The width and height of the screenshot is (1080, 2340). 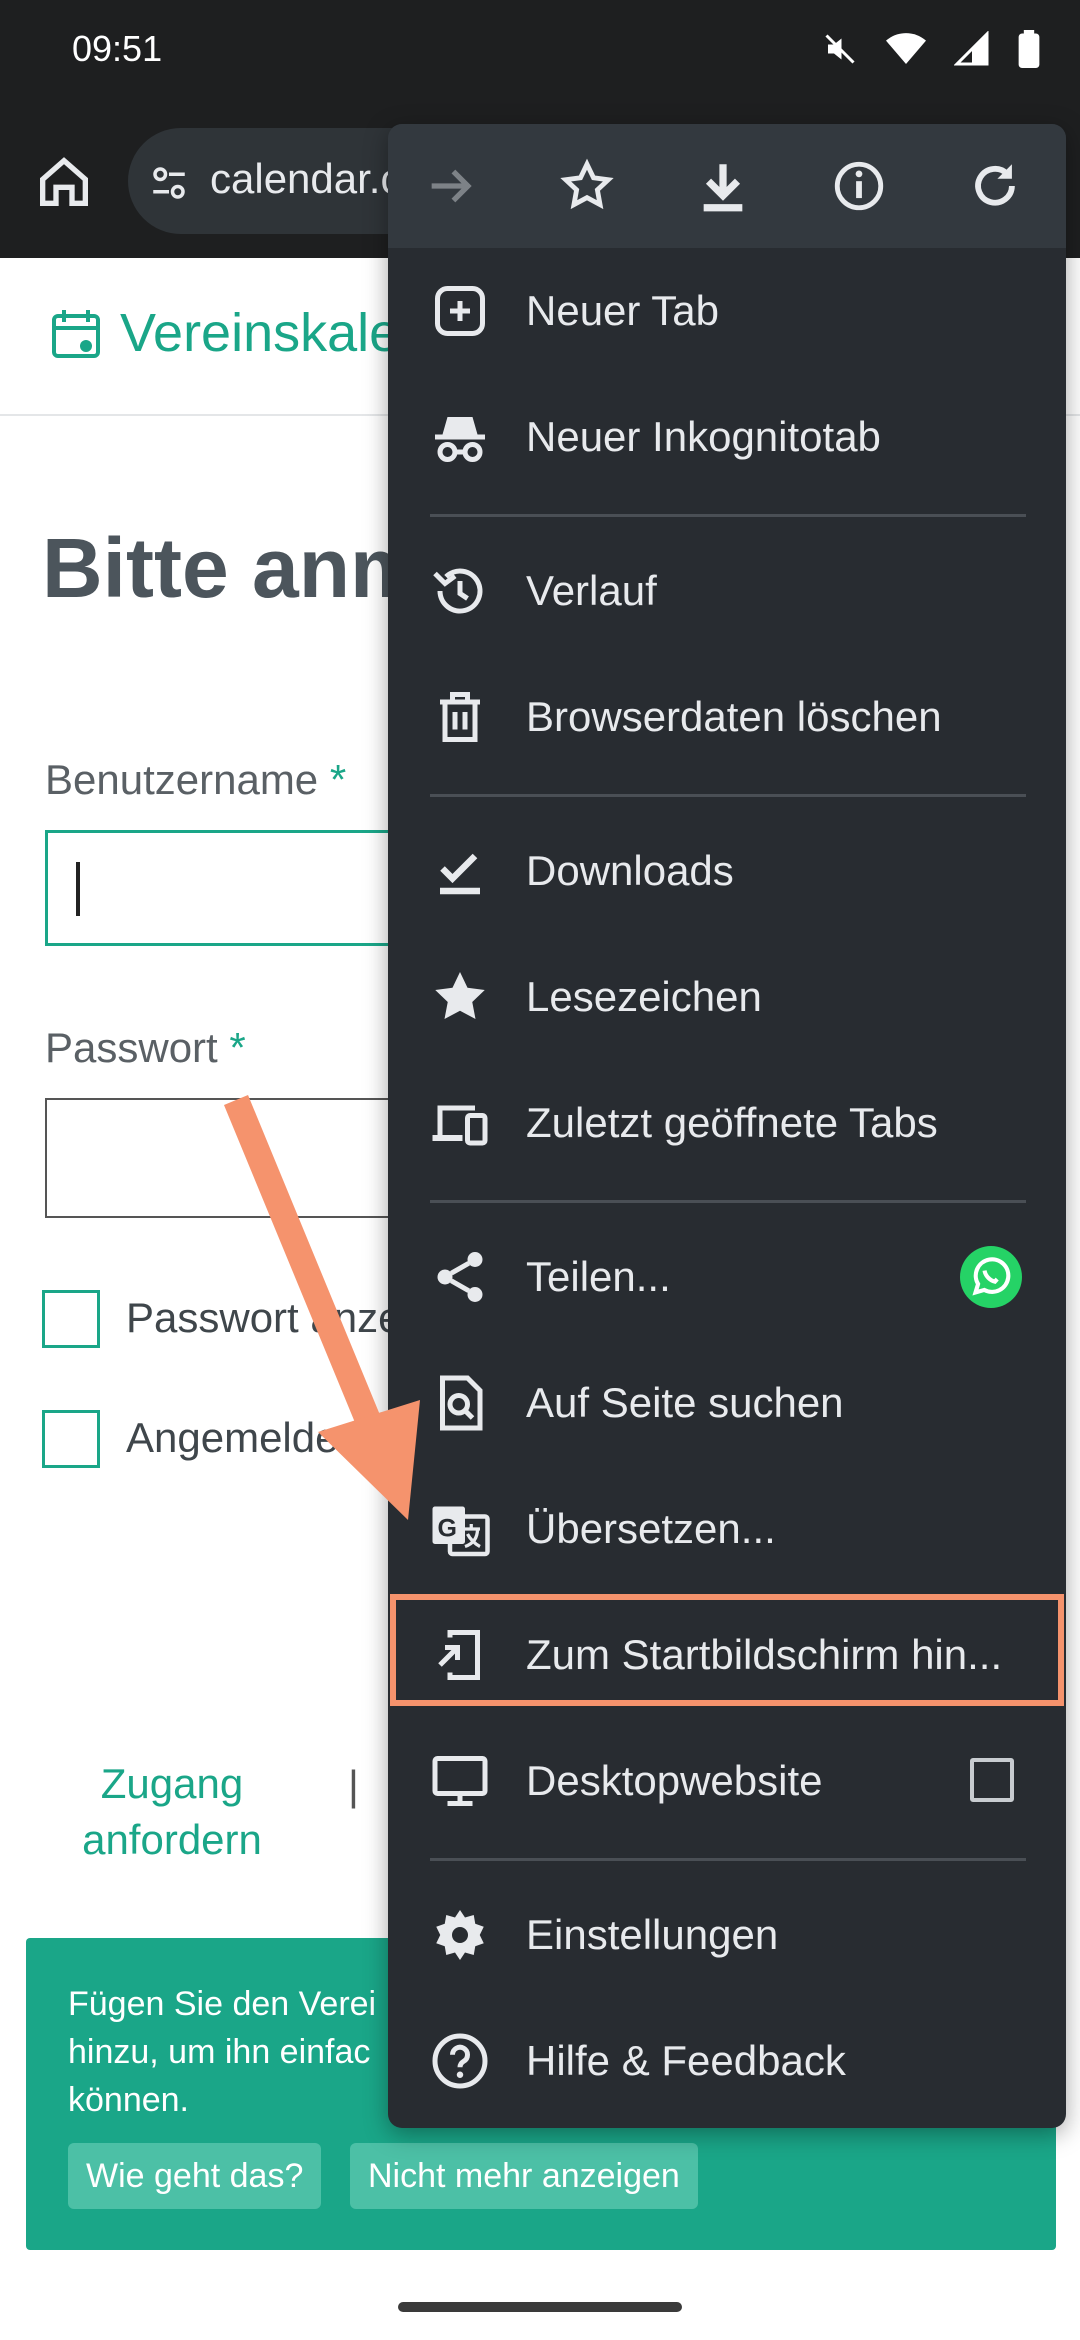 I want to click on highlight-box, so click(x=727, y=1650).